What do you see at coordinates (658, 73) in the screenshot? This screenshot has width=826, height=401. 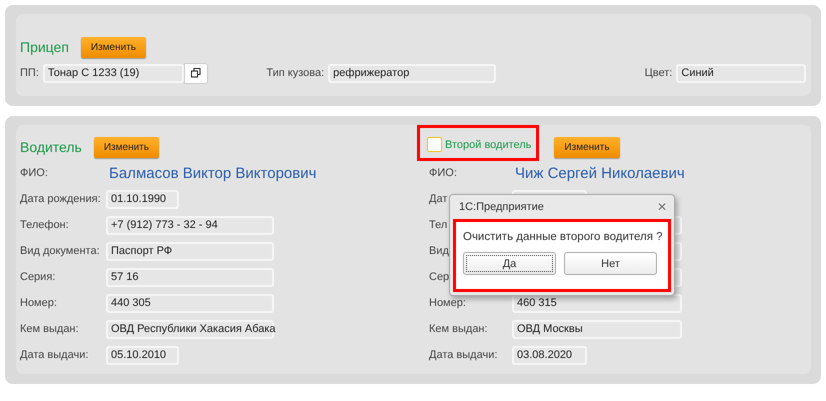 I see `field-label: Цвет:` at bounding box center [658, 73].